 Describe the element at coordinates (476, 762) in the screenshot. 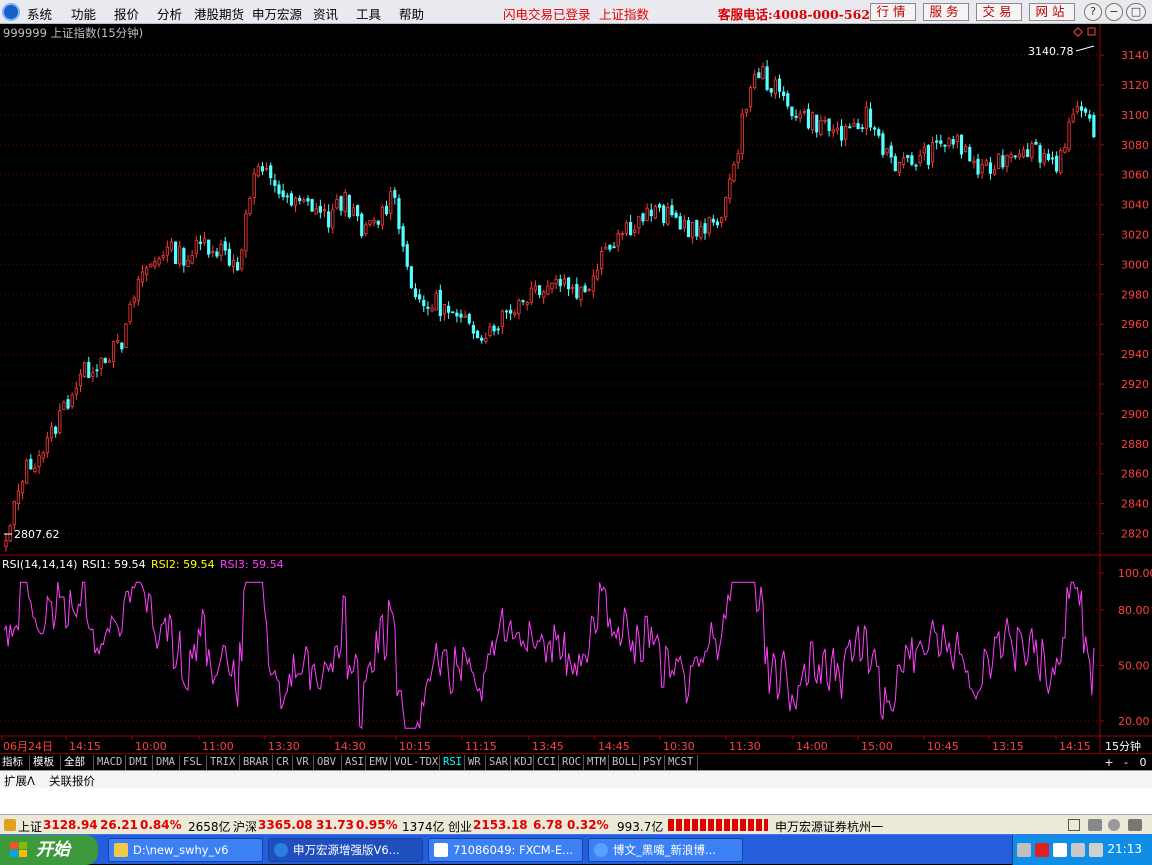

I see `indicator-tab-wr: WR` at that location.